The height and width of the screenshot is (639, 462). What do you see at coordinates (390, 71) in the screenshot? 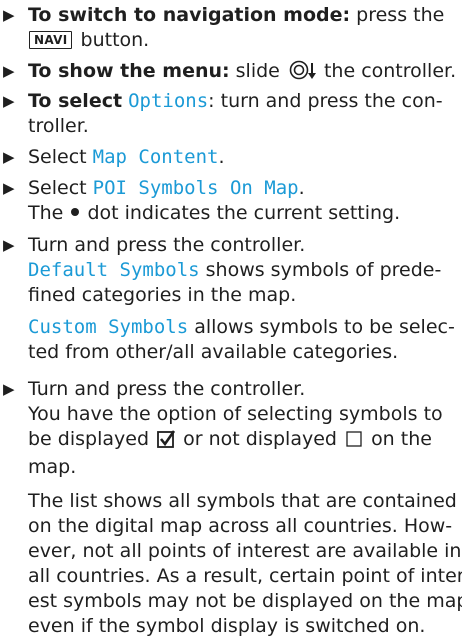
I see `step-text: the controller.` at bounding box center [390, 71].